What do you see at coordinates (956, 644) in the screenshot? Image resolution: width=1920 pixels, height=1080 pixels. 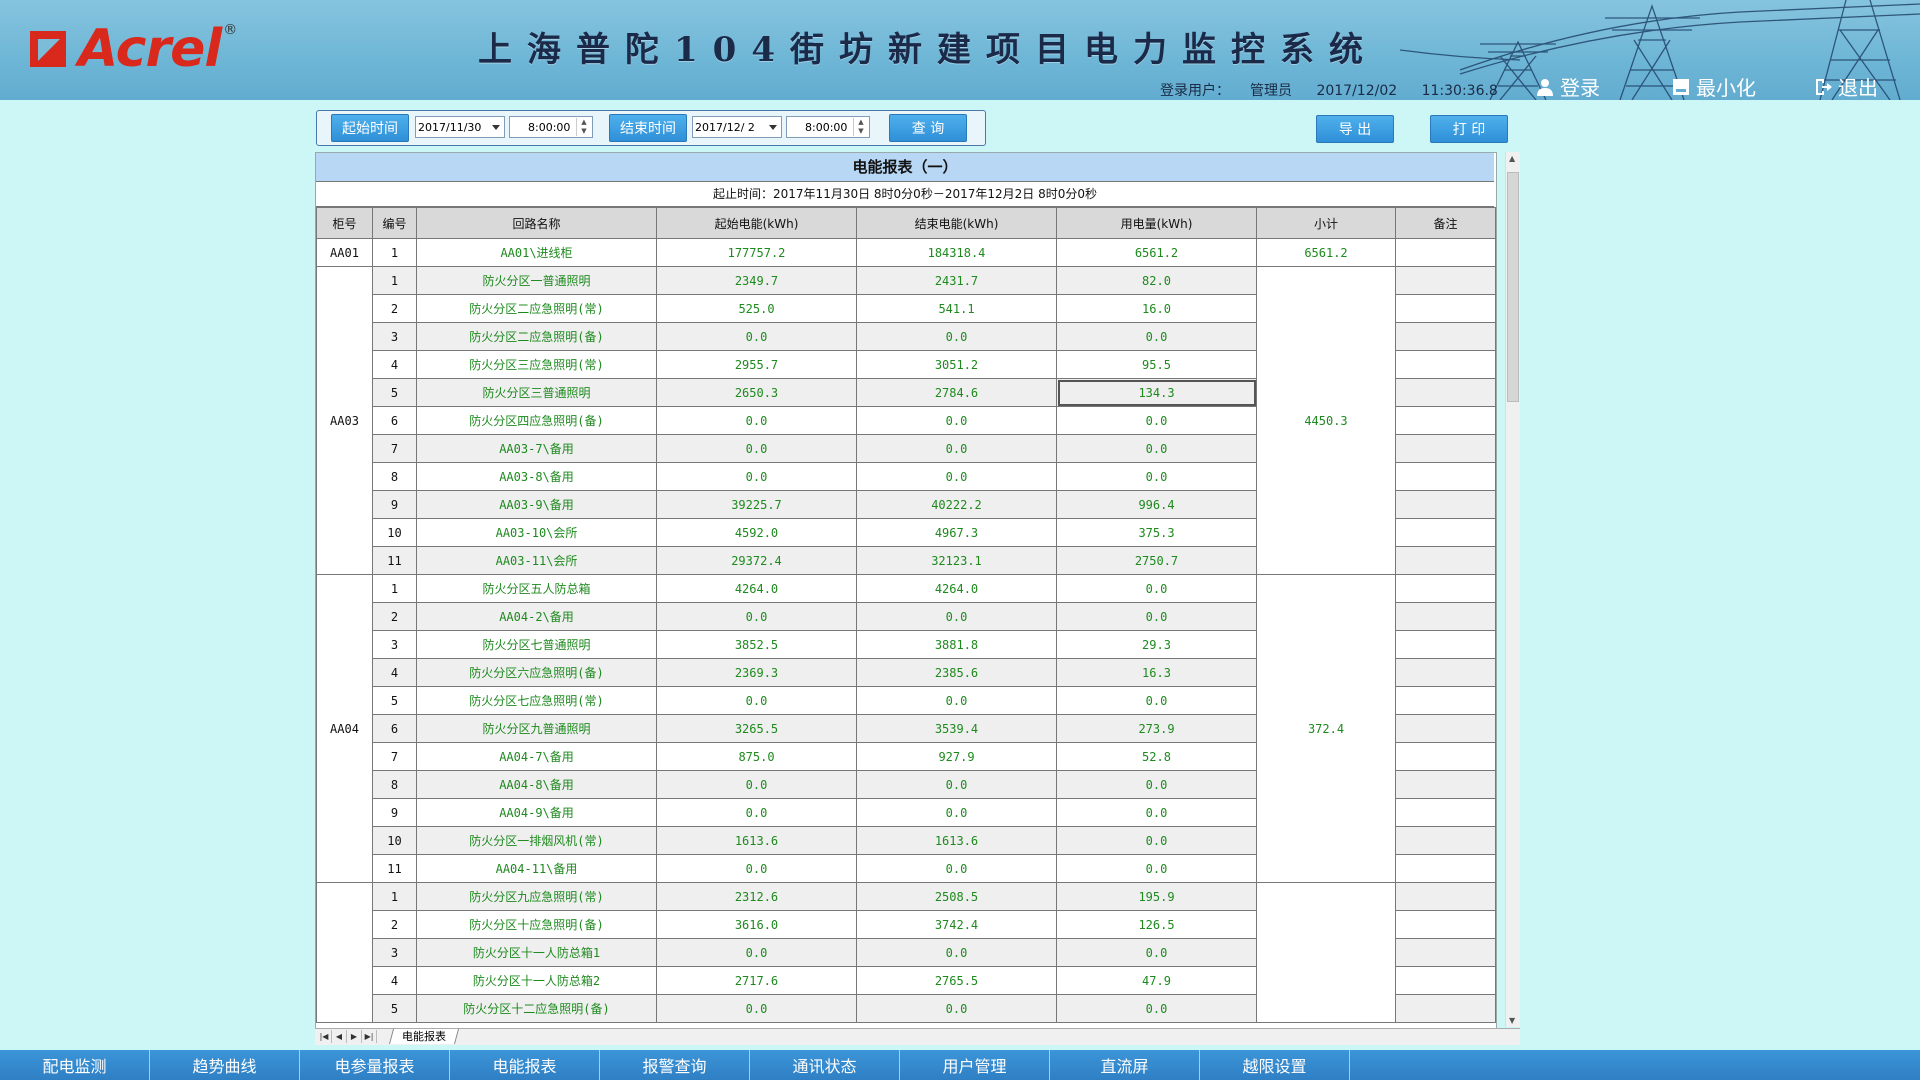 I see `end-energy-cell: 3881.8` at bounding box center [956, 644].